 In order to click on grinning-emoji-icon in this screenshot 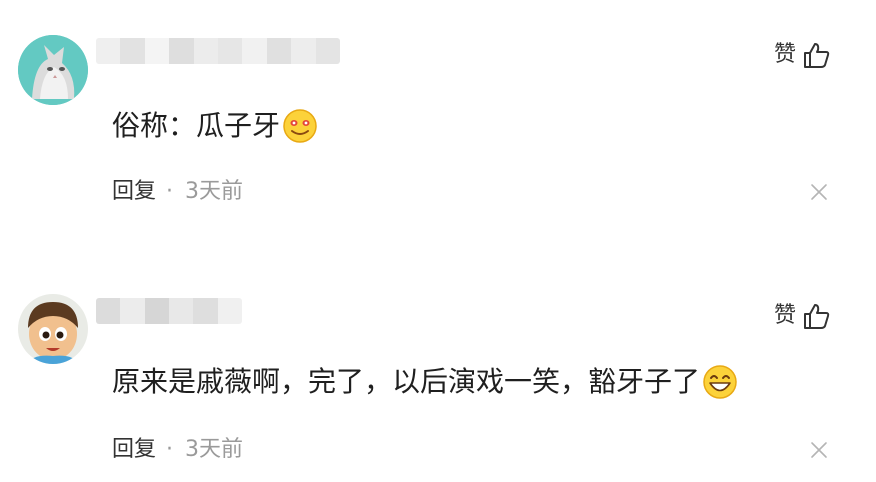, I will do `click(720, 382)`.